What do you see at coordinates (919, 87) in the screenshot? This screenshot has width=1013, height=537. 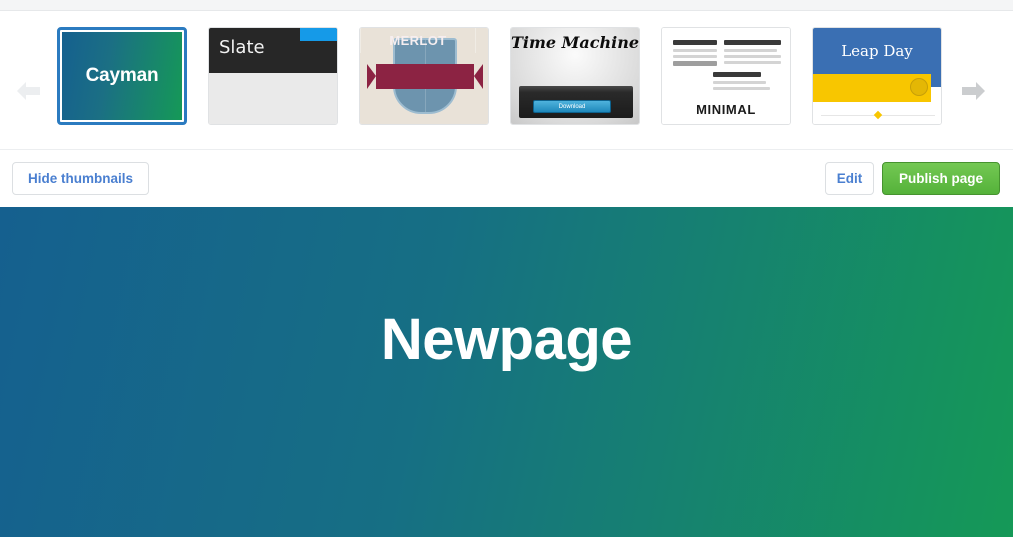 I see `github-octocat-icon` at bounding box center [919, 87].